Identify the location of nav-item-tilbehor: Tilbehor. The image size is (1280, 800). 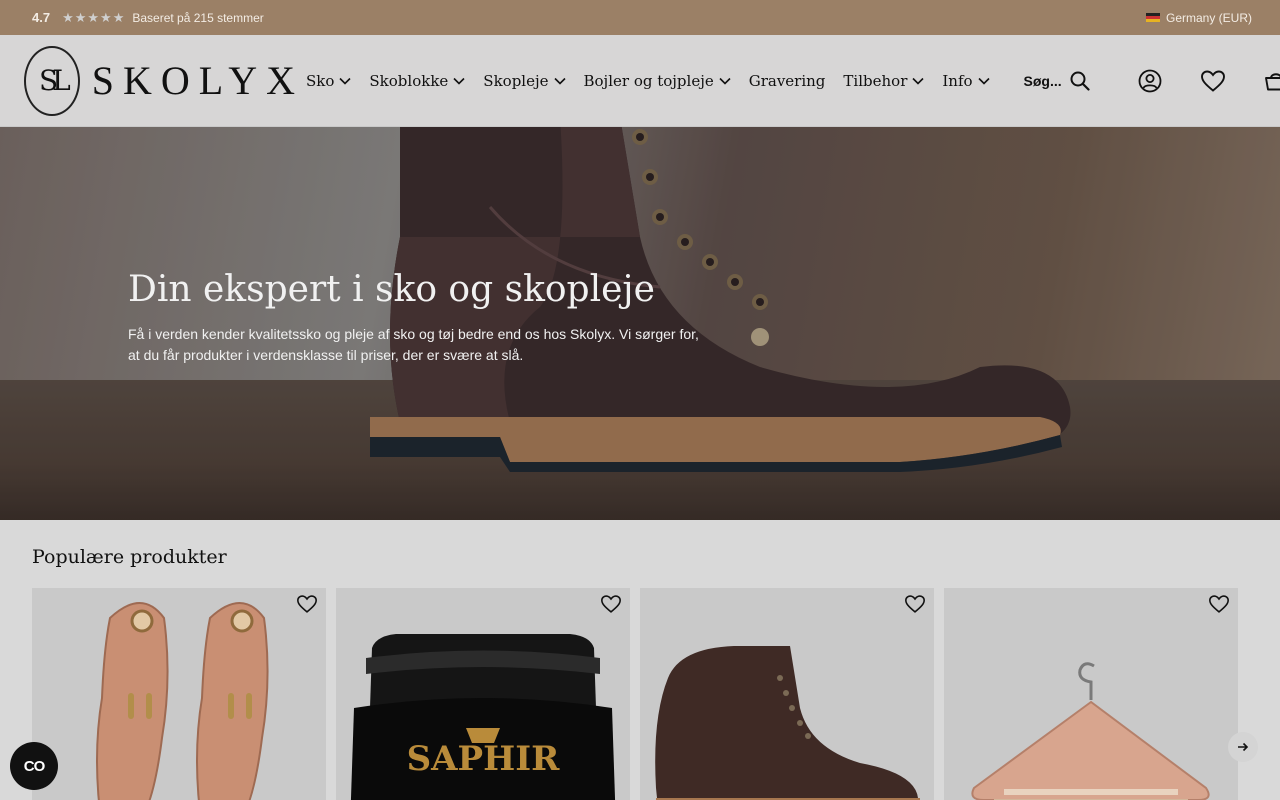
(883, 81).